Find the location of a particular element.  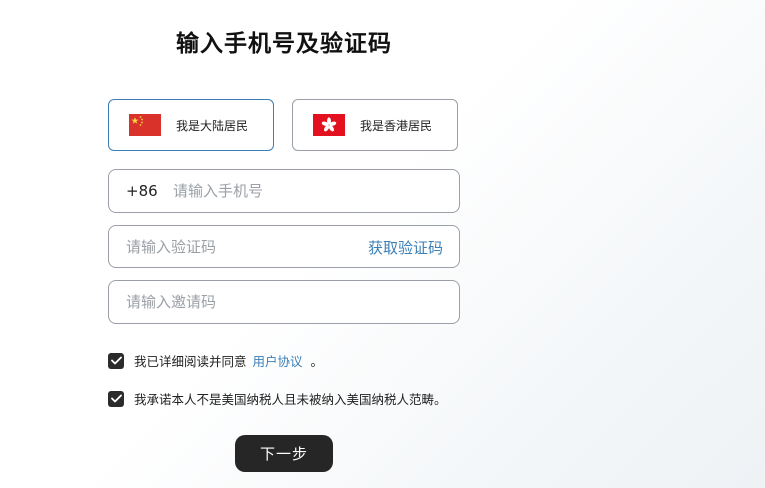

terms-agreement-row: 我已详细阅读并同意 用户协议 。 is located at coordinates (215, 360).